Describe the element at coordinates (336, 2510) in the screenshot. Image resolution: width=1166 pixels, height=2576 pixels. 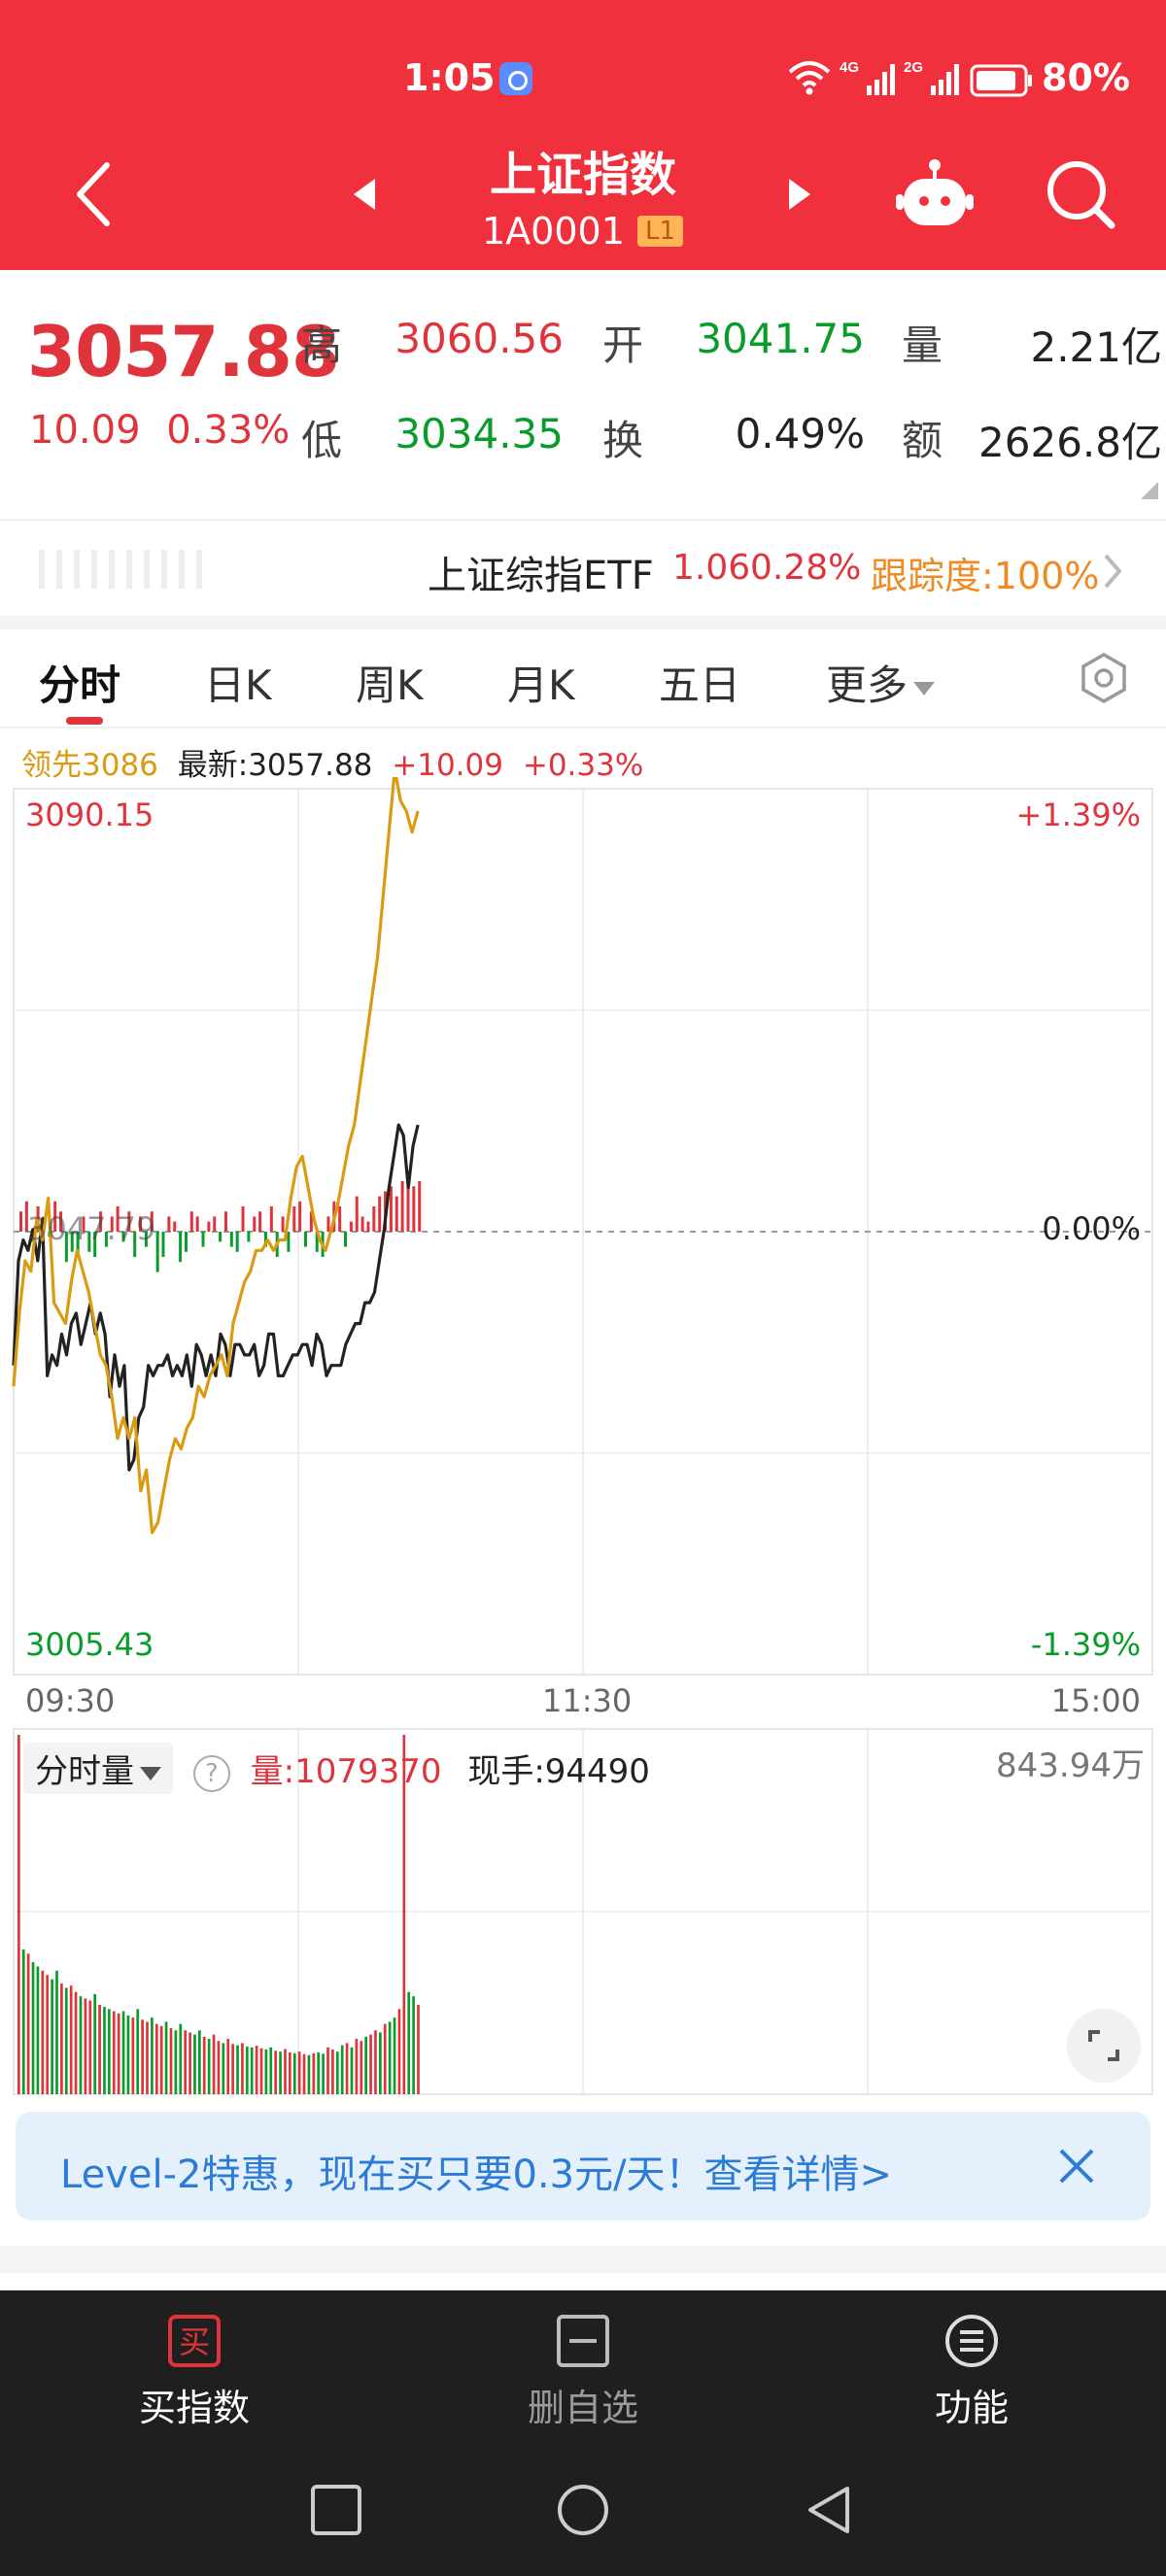
I see `recent-apps-icon` at that location.